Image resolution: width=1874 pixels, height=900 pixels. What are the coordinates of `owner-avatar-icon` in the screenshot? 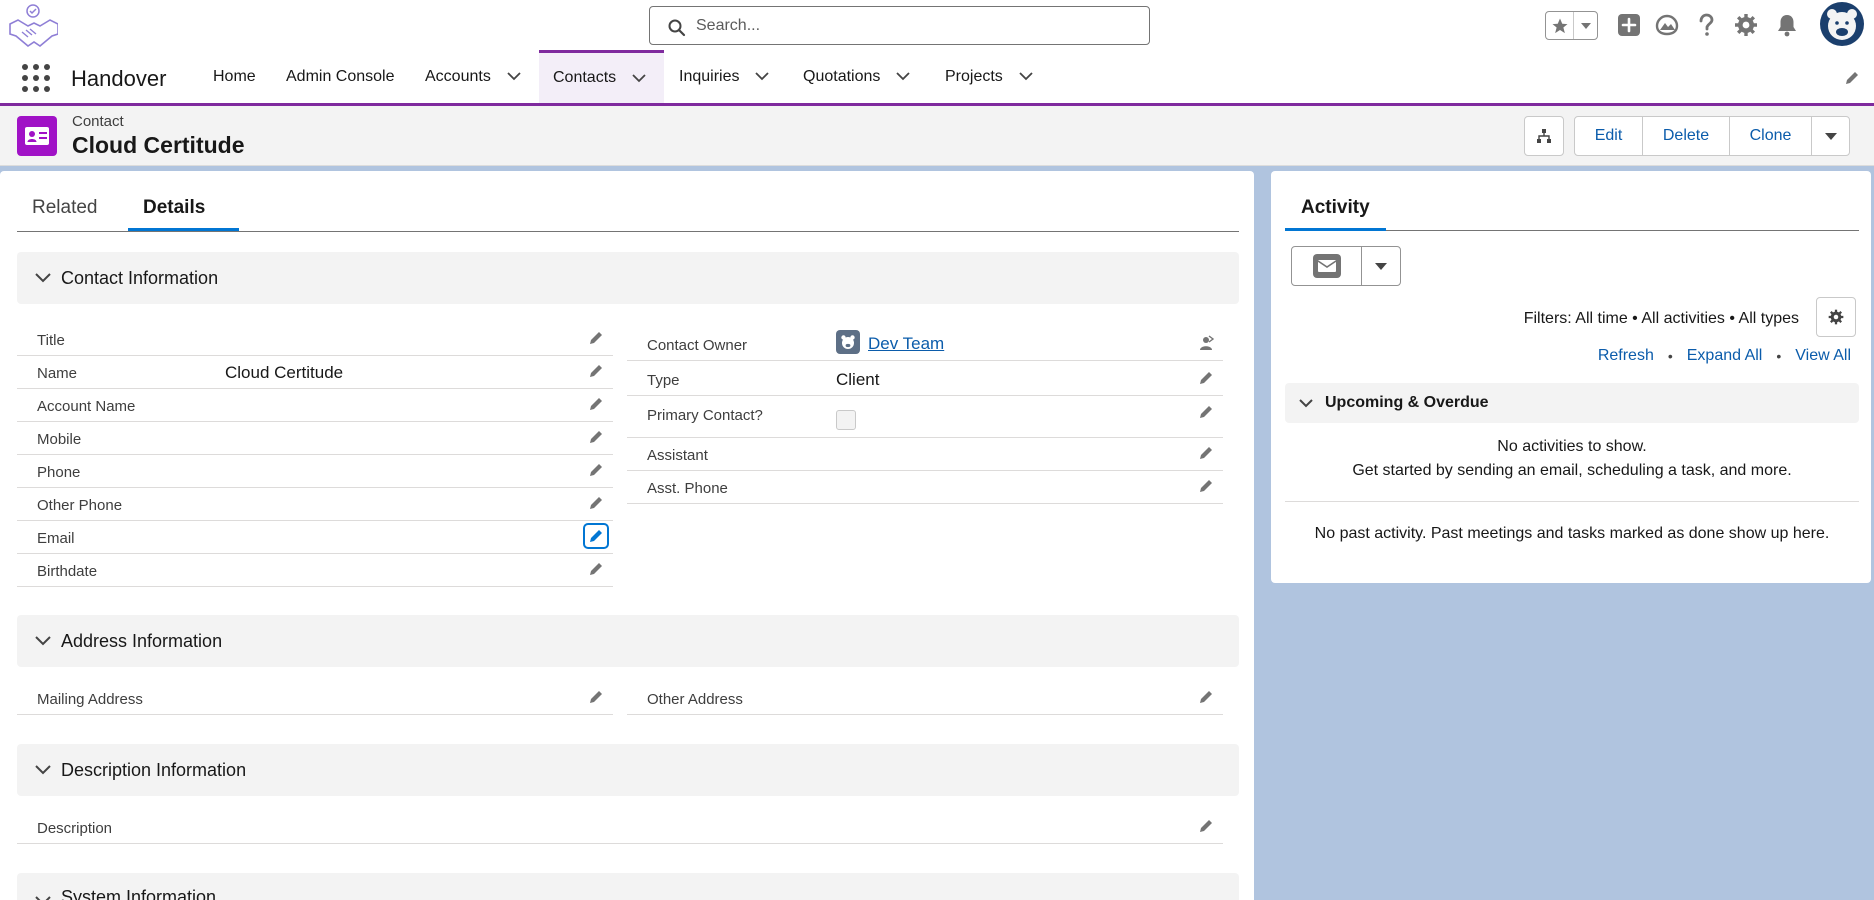 It's located at (848, 342).